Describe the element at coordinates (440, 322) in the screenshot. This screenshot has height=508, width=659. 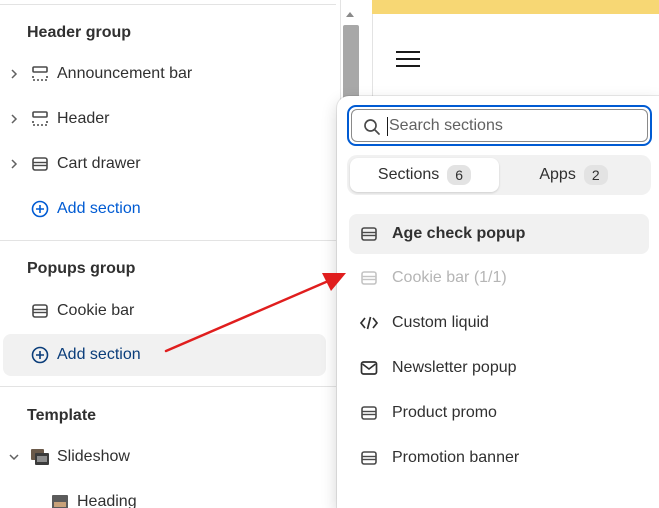
I see `section-option-label: Custom liquid` at that location.